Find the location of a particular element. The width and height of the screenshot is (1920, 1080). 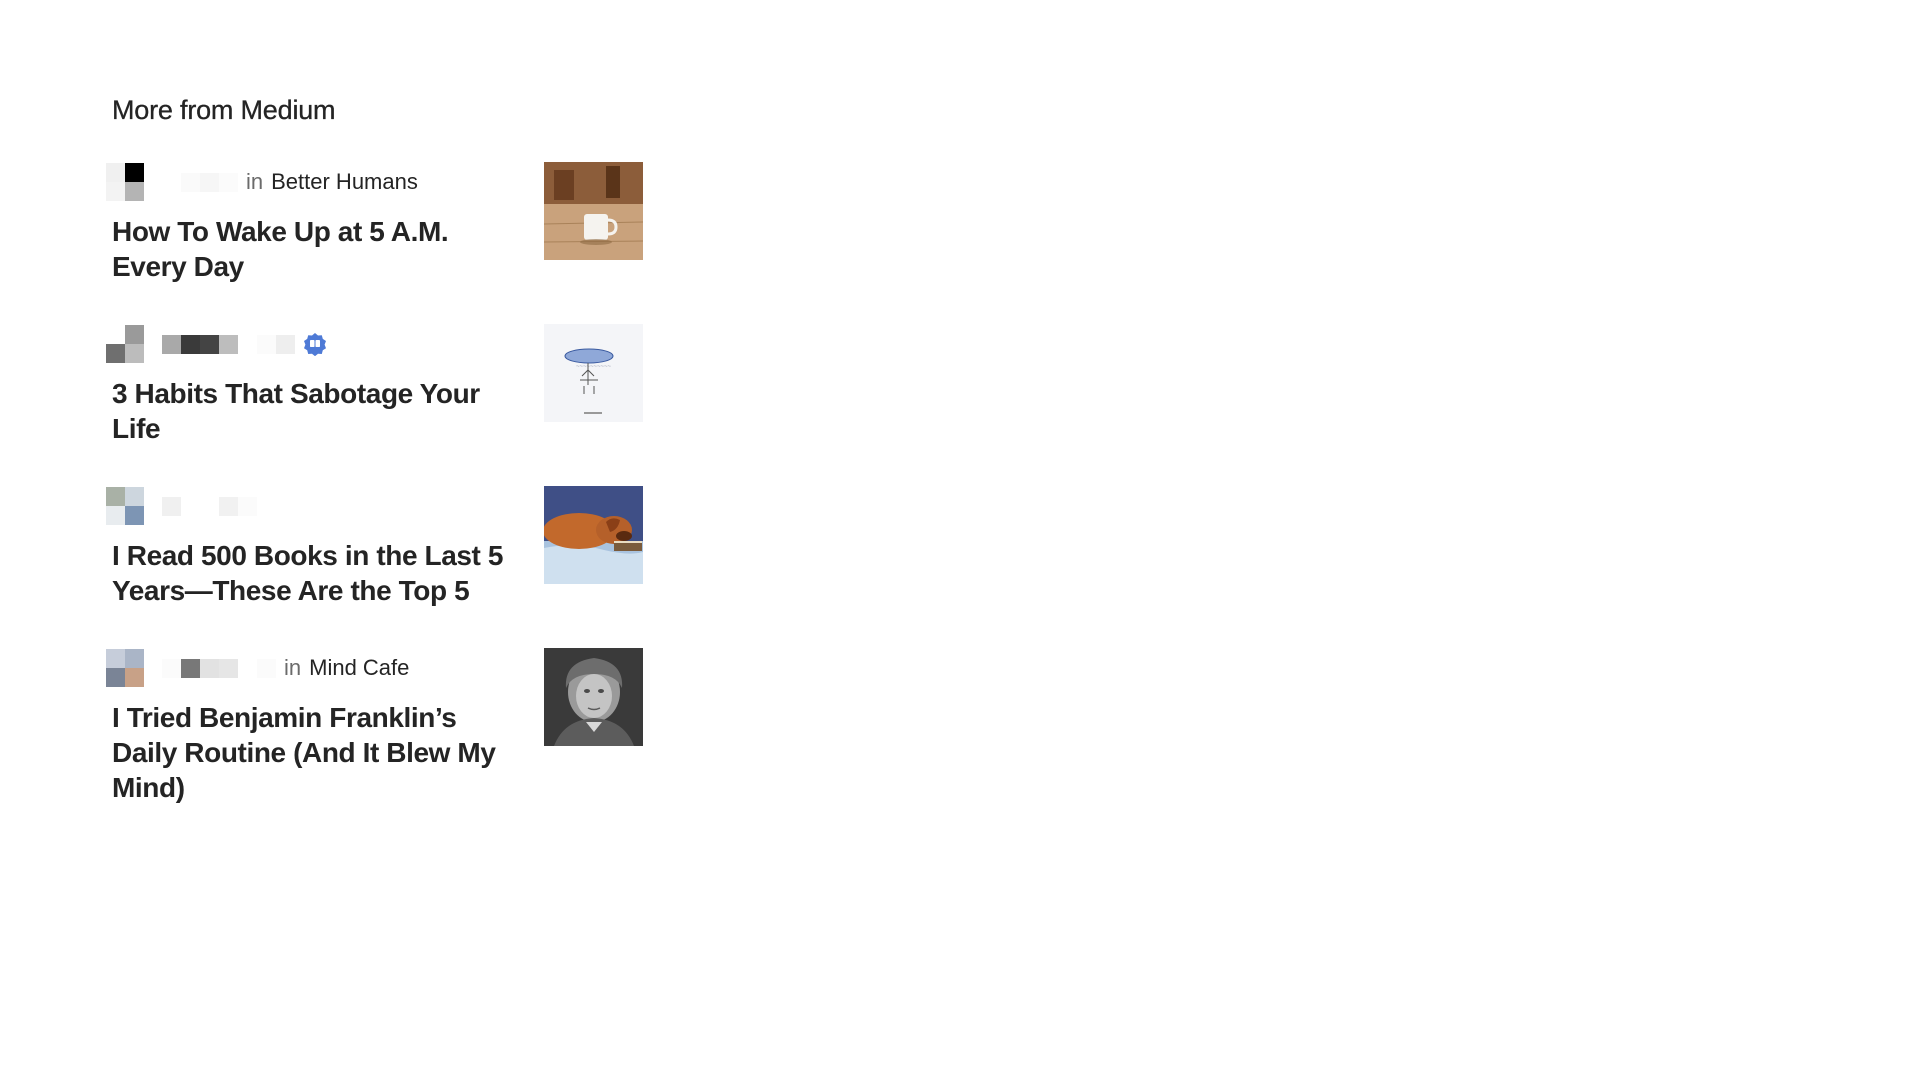

umbrella-sketch-illustration-image: ~~~~~~~~~~ is located at coordinates (593, 373).